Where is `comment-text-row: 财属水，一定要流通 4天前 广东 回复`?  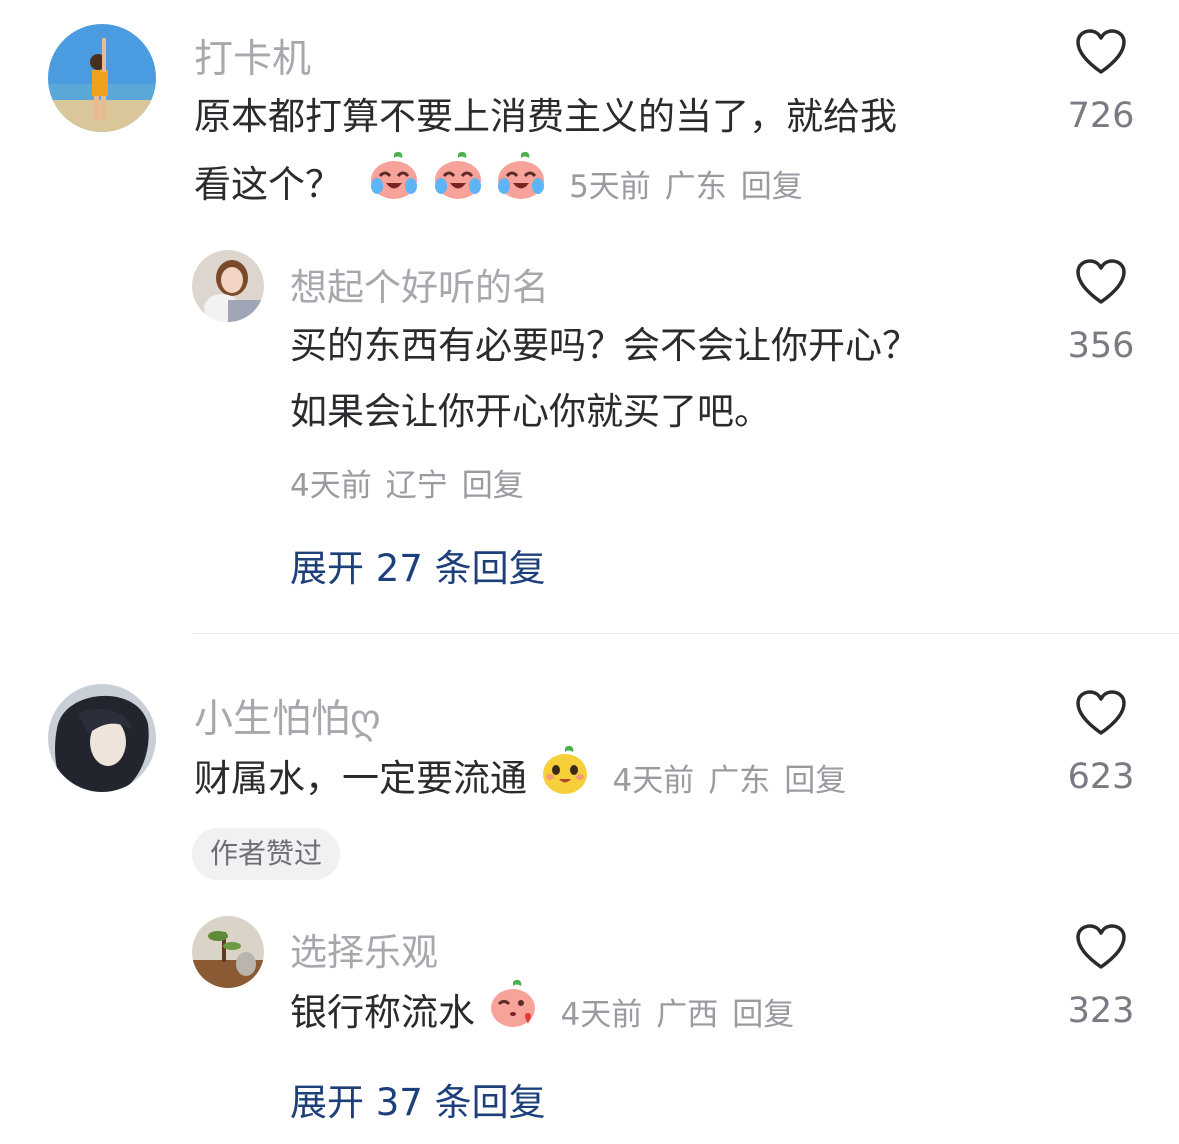
comment-text-row: 财属水，一定要流通 4天前 广东 回复 is located at coordinates (527, 780).